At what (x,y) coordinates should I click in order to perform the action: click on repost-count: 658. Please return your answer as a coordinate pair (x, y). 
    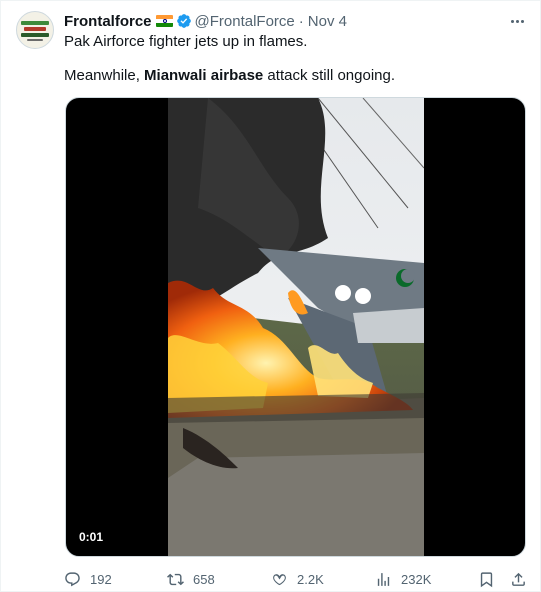
    Looking at the image, I should click on (204, 579).